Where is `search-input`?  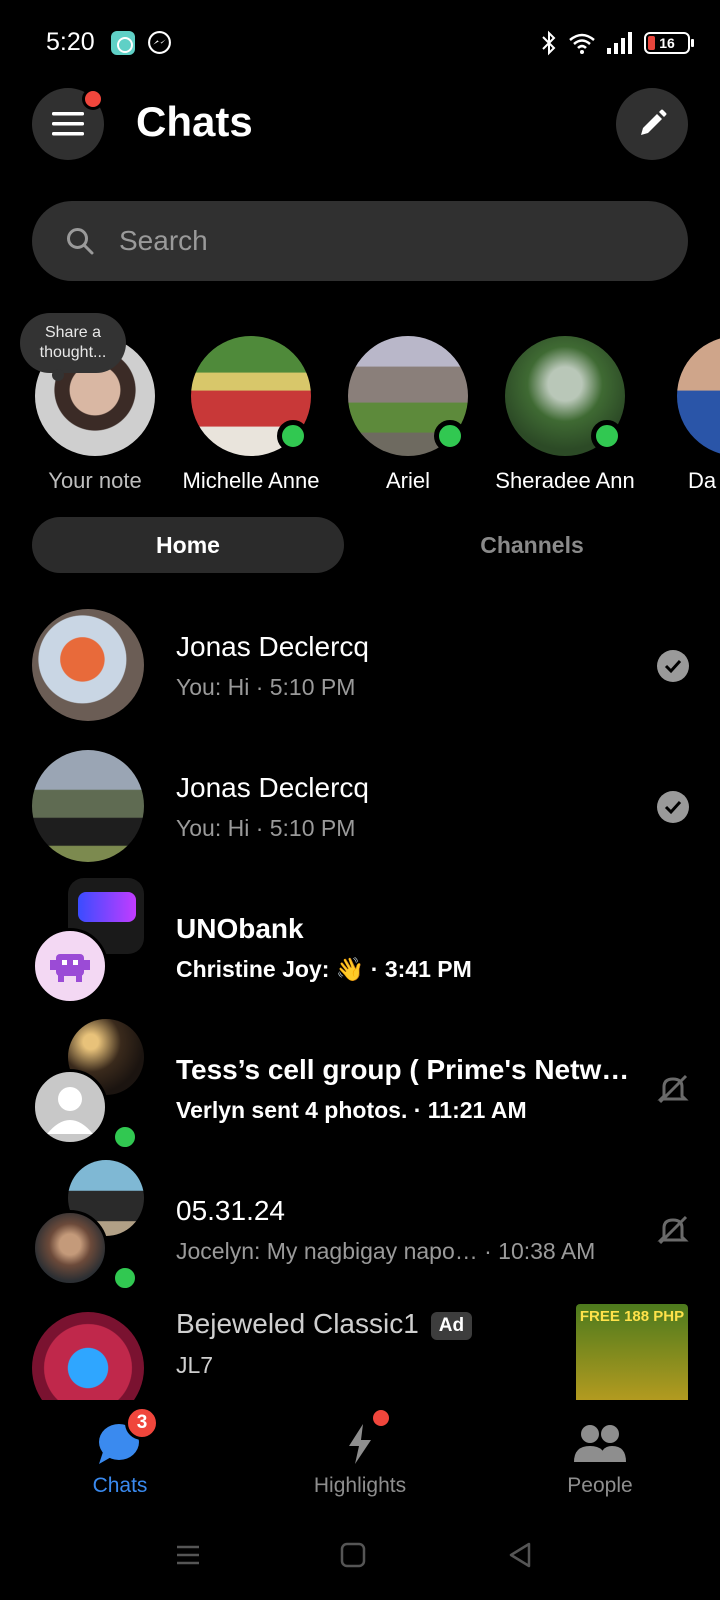
search-input is located at coordinates (369, 241).